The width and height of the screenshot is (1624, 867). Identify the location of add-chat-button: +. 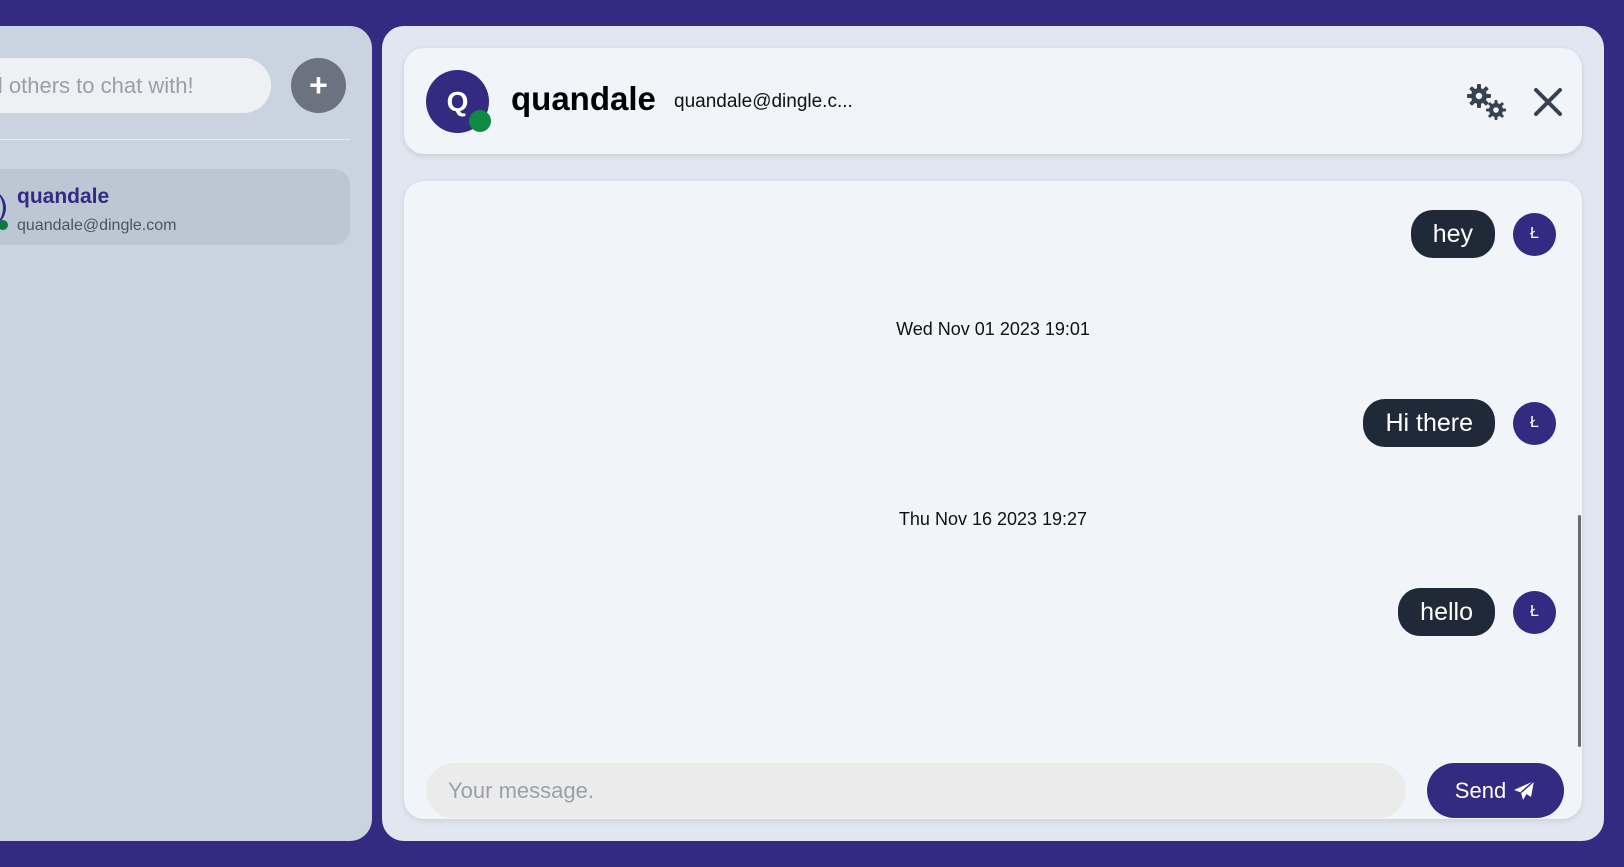
(318, 85).